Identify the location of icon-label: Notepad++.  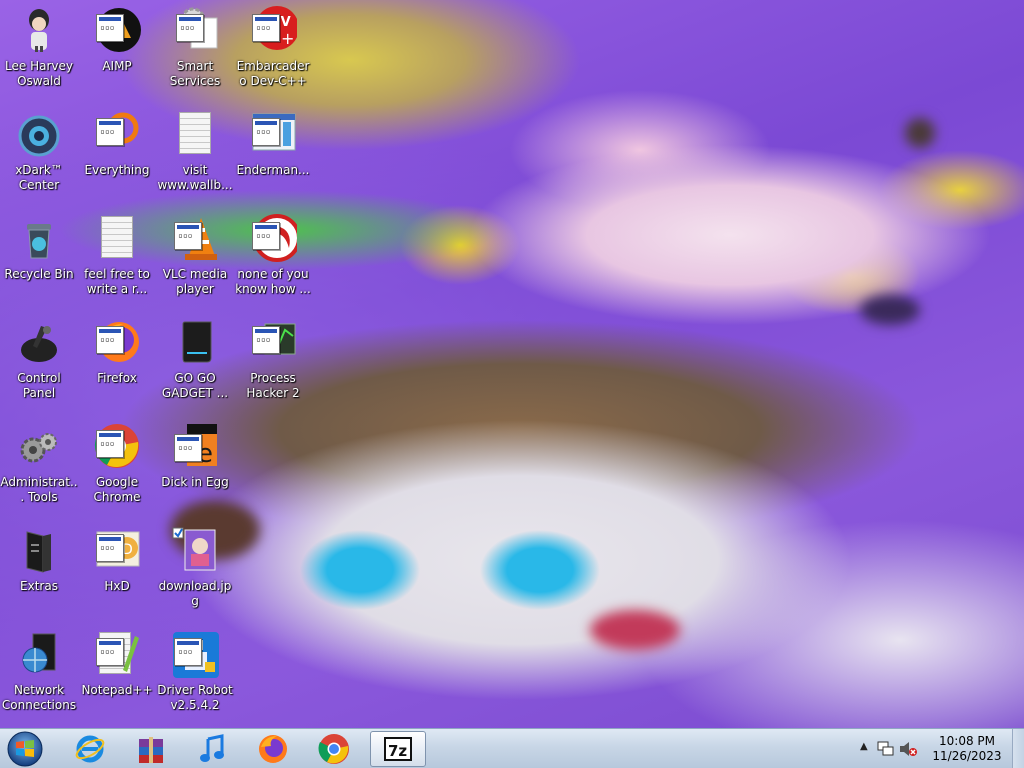
(117, 690).